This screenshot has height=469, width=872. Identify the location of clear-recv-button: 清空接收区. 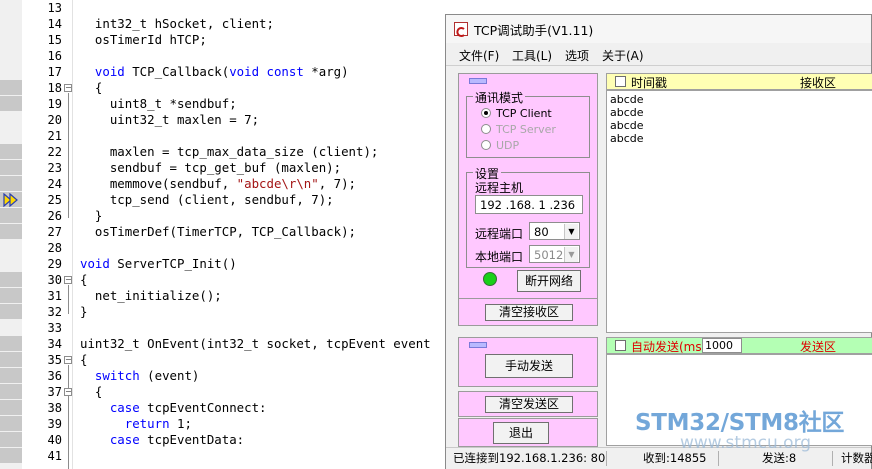
(529, 312).